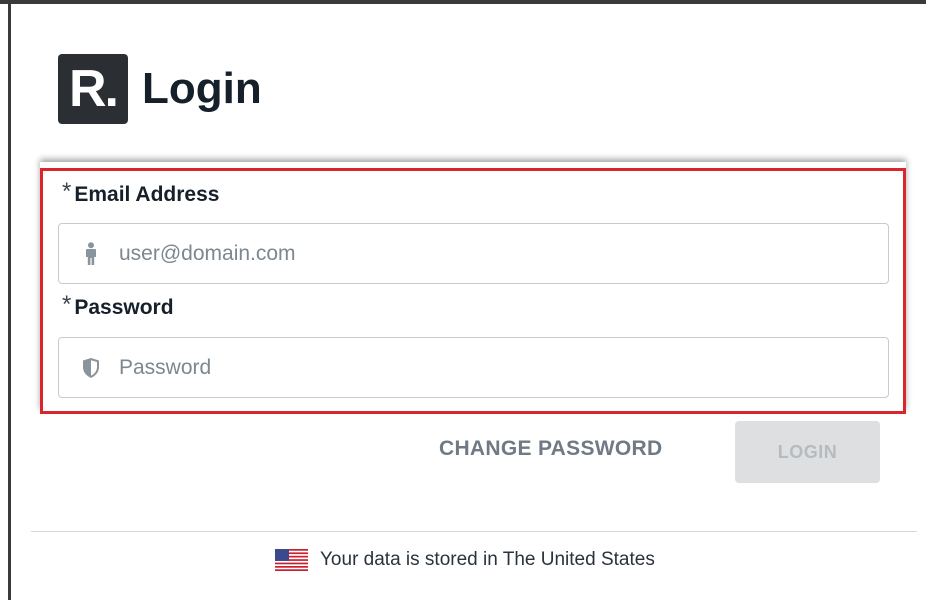  What do you see at coordinates (147, 194) in the screenshot?
I see `email-label-text: Email Address` at bounding box center [147, 194].